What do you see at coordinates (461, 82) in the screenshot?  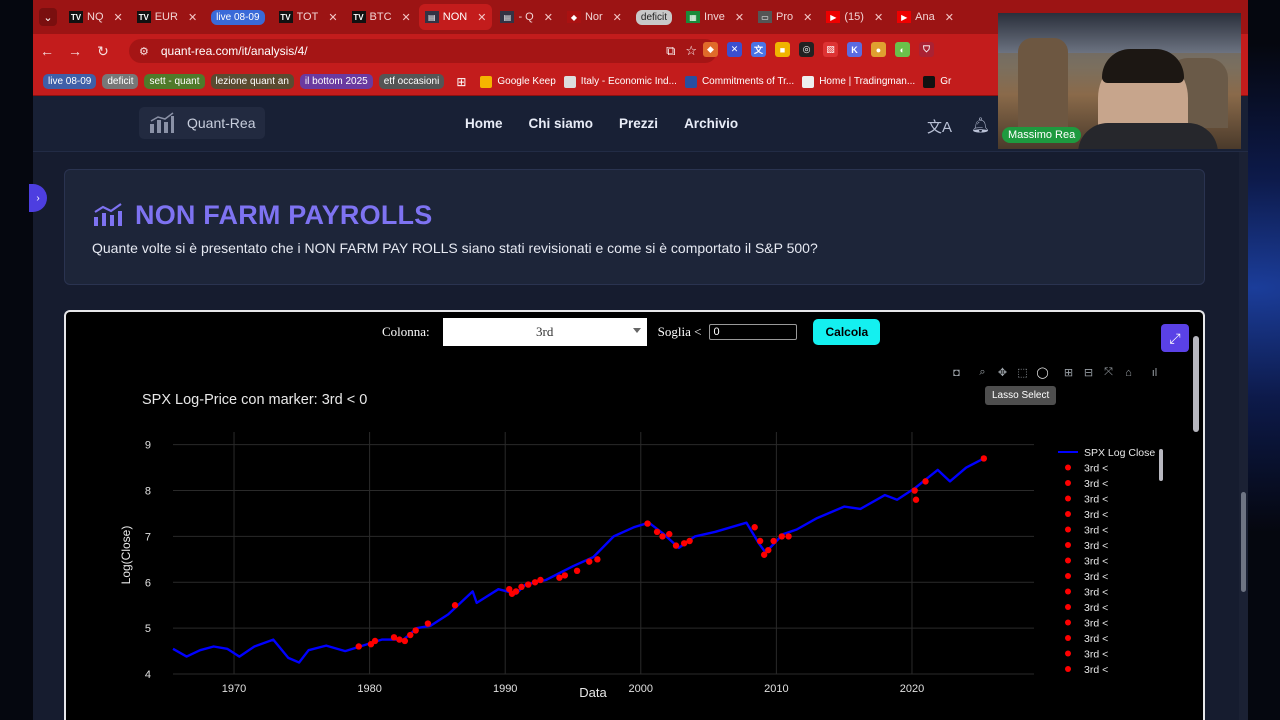 I see `apps-grid-icon: ⊞` at bounding box center [461, 82].